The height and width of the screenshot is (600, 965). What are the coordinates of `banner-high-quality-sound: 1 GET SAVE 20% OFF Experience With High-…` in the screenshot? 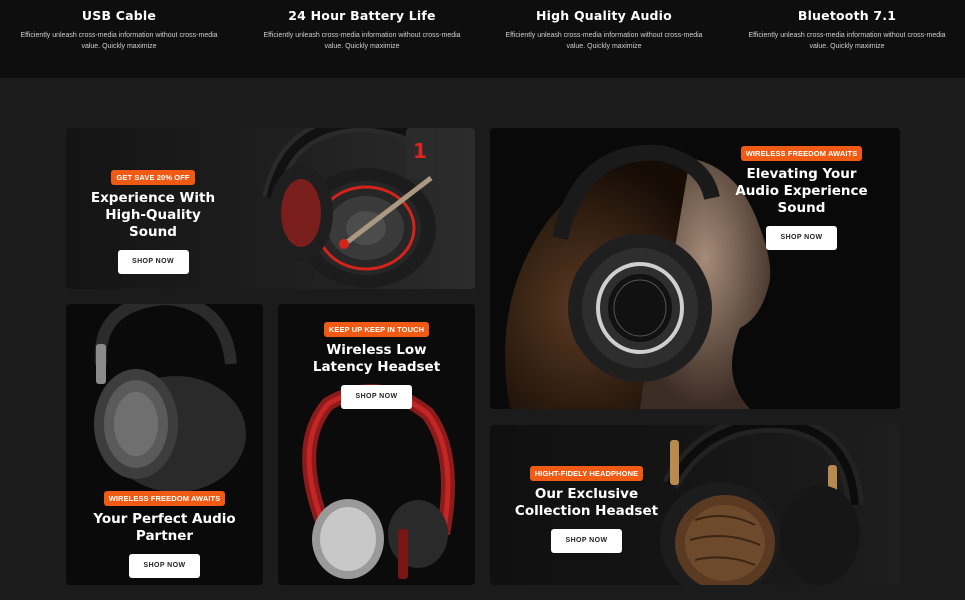 It's located at (270, 208).